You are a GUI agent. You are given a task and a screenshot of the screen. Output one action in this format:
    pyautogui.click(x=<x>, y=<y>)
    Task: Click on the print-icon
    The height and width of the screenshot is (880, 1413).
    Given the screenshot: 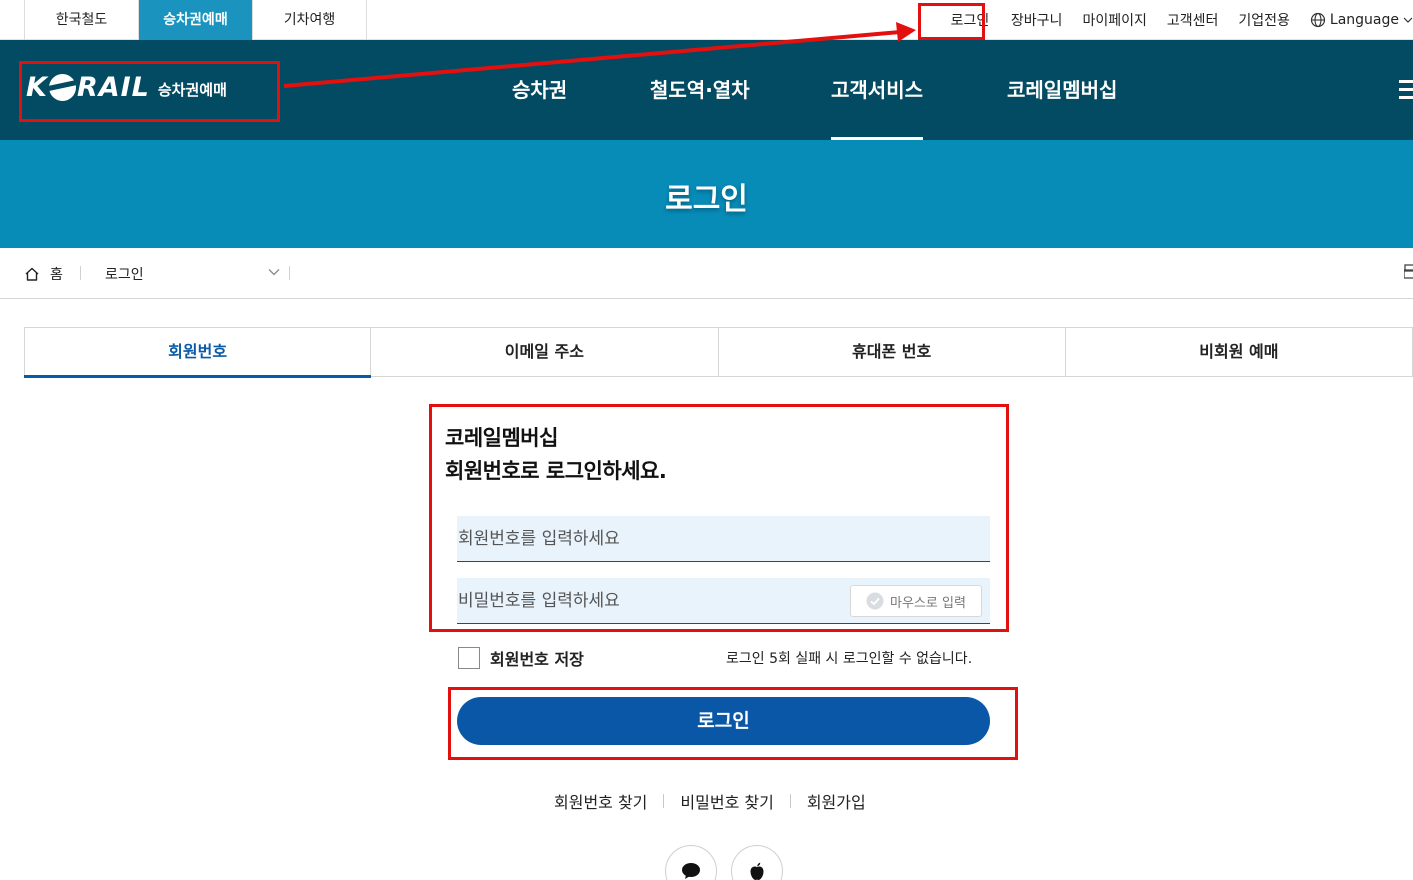 What is the action you would take?
    pyautogui.click(x=1408, y=273)
    